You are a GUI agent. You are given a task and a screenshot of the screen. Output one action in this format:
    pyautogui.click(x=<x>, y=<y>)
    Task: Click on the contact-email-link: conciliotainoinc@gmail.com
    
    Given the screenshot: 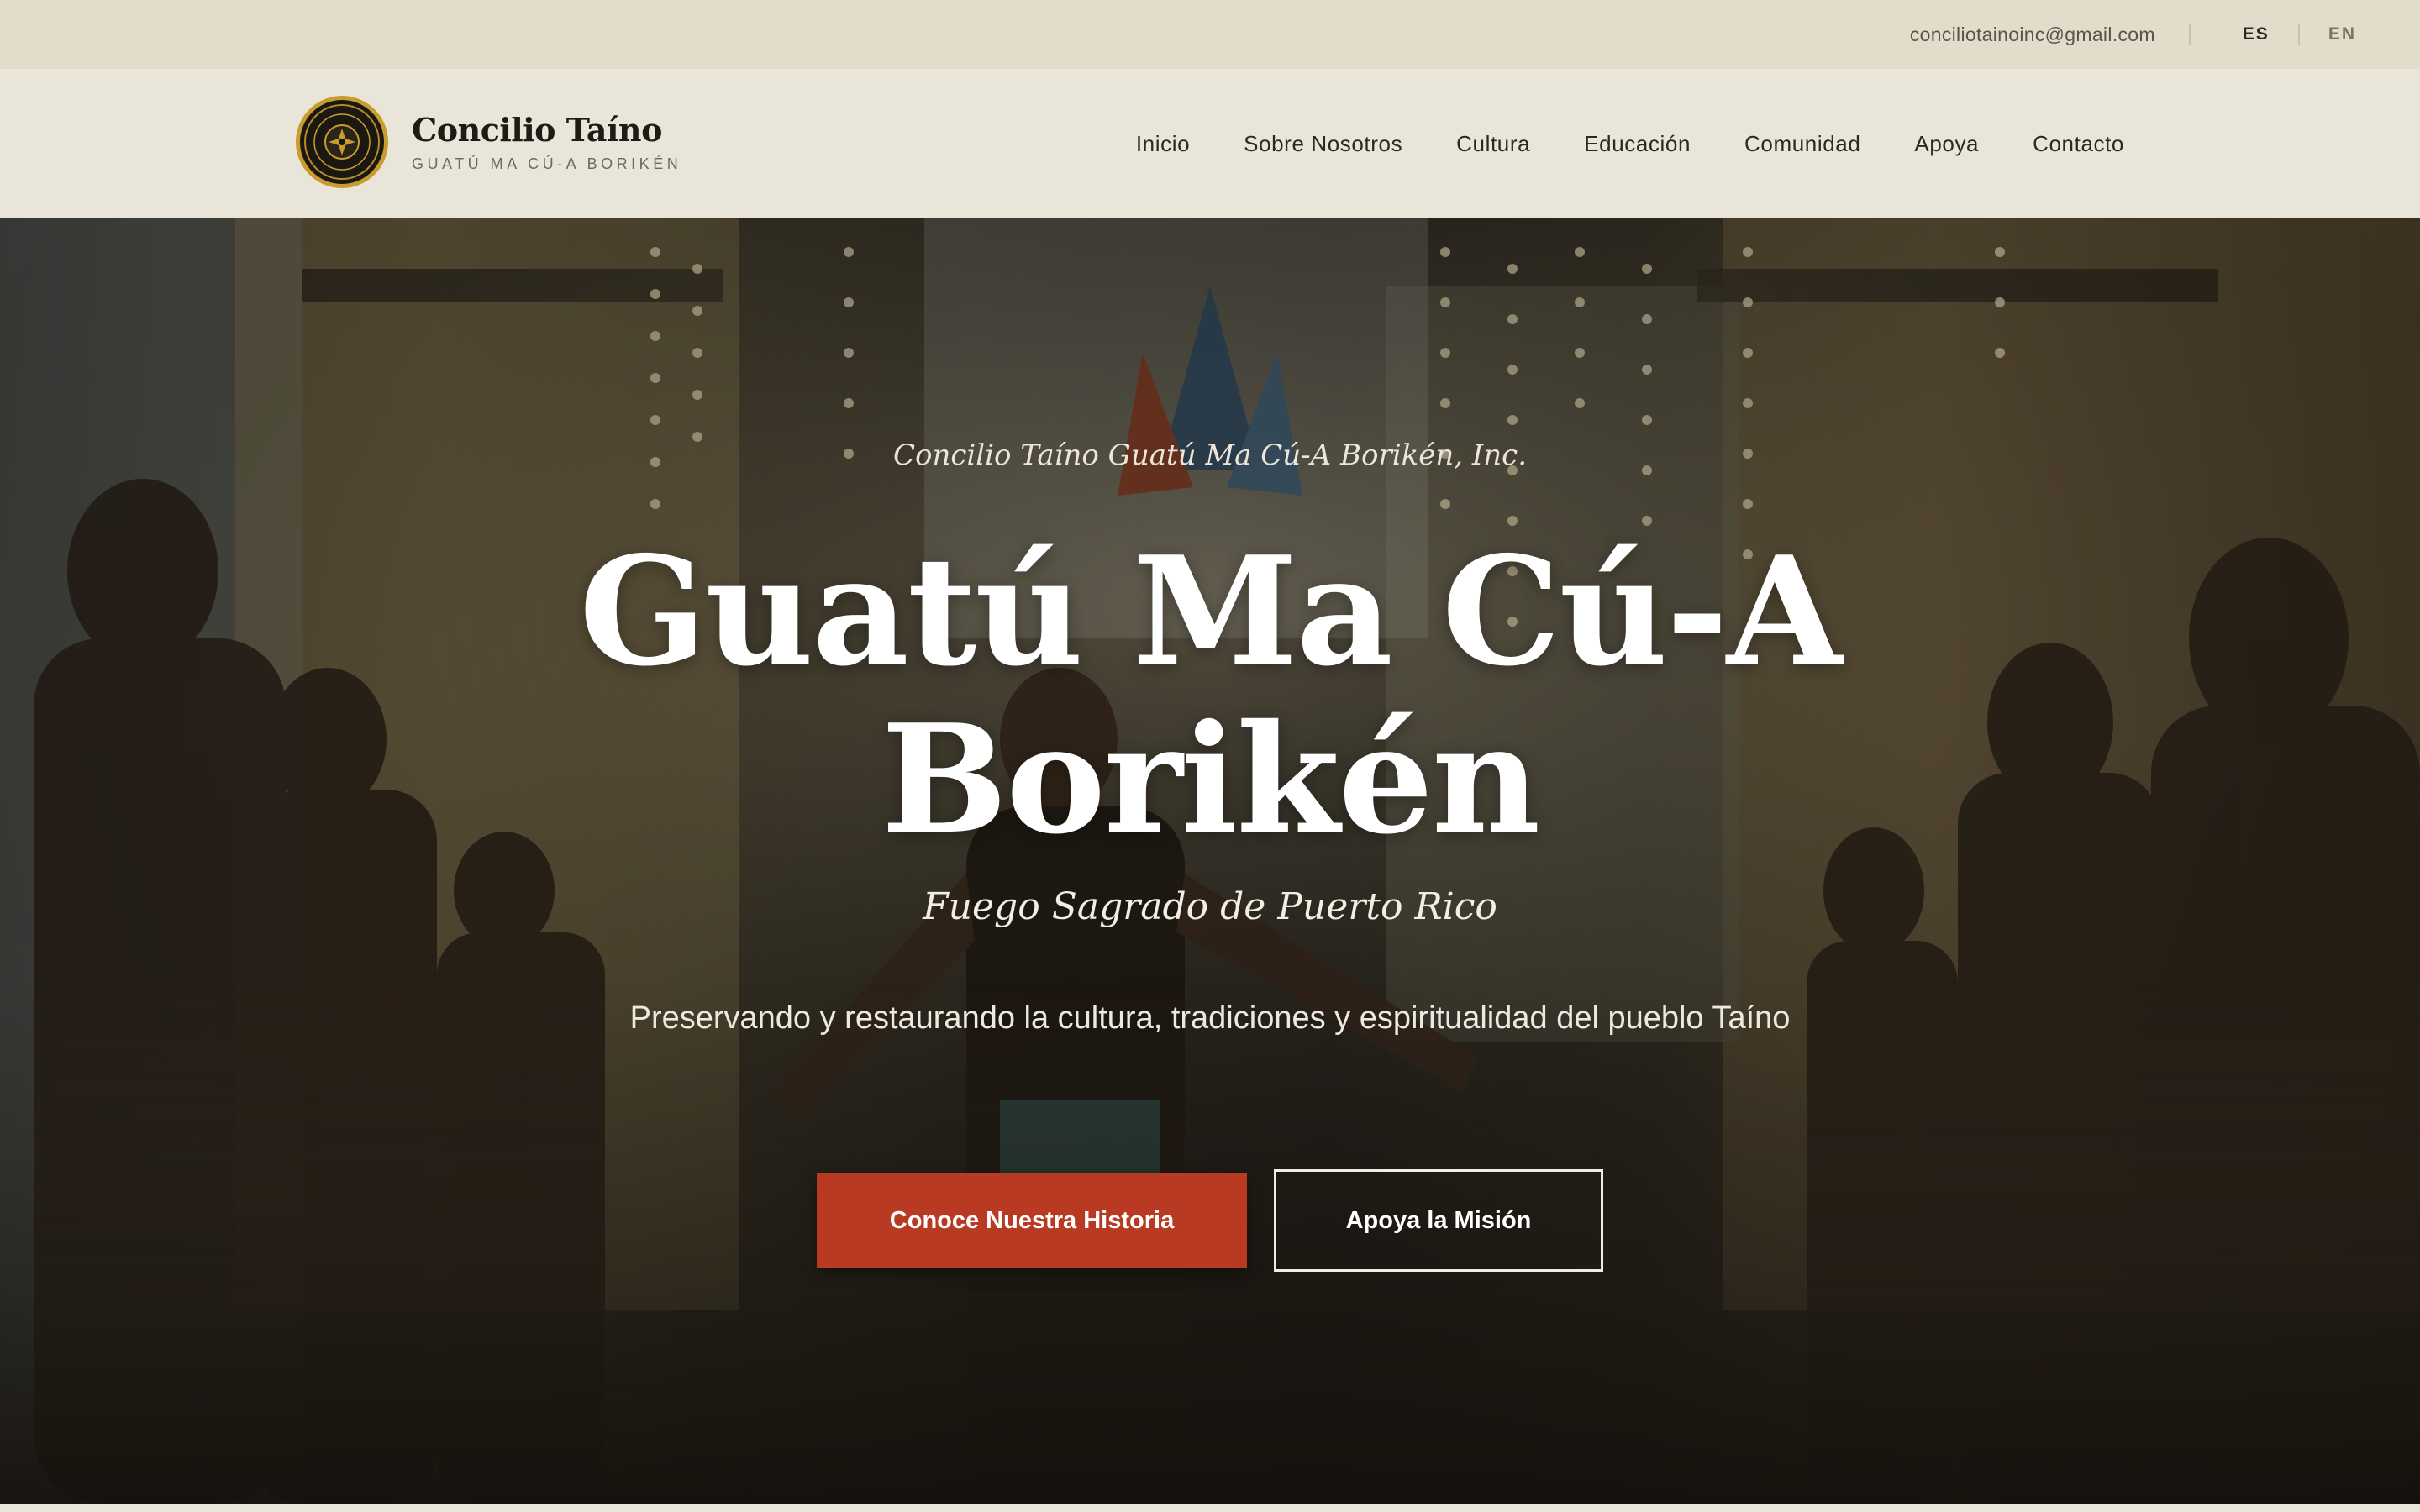 What is the action you would take?
    pyautogui.click(x=2033, y=35)
    